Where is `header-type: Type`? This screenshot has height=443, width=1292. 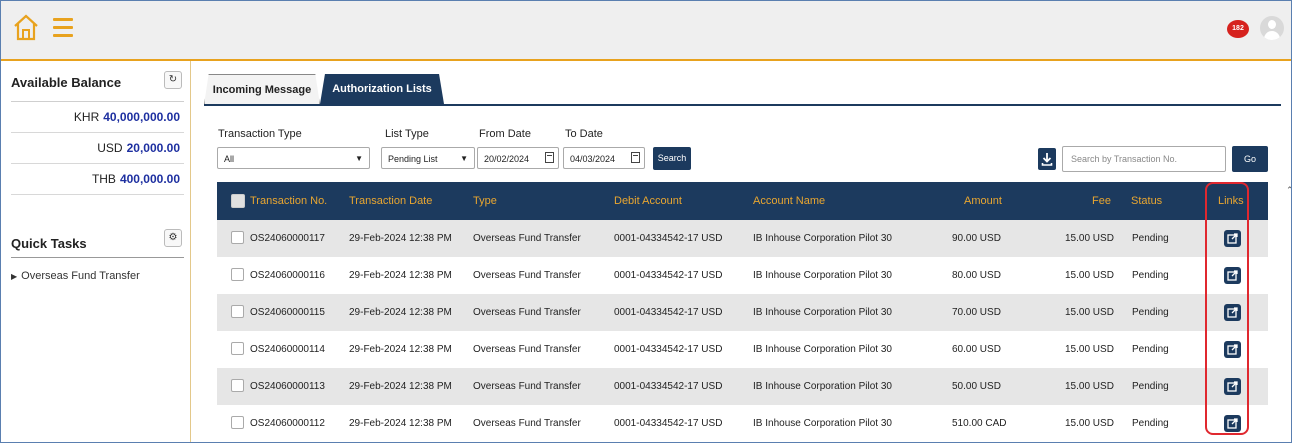 header-type: Type is located at coordinates (485, 201).